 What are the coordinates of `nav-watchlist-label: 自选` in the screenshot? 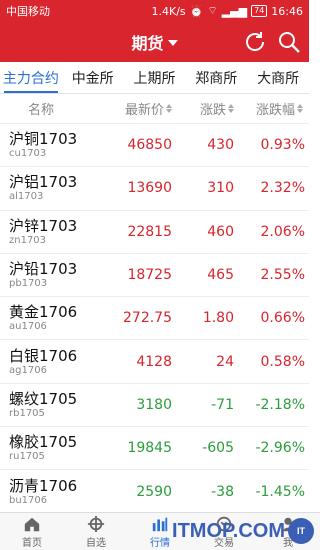 It's located at (96, 543).